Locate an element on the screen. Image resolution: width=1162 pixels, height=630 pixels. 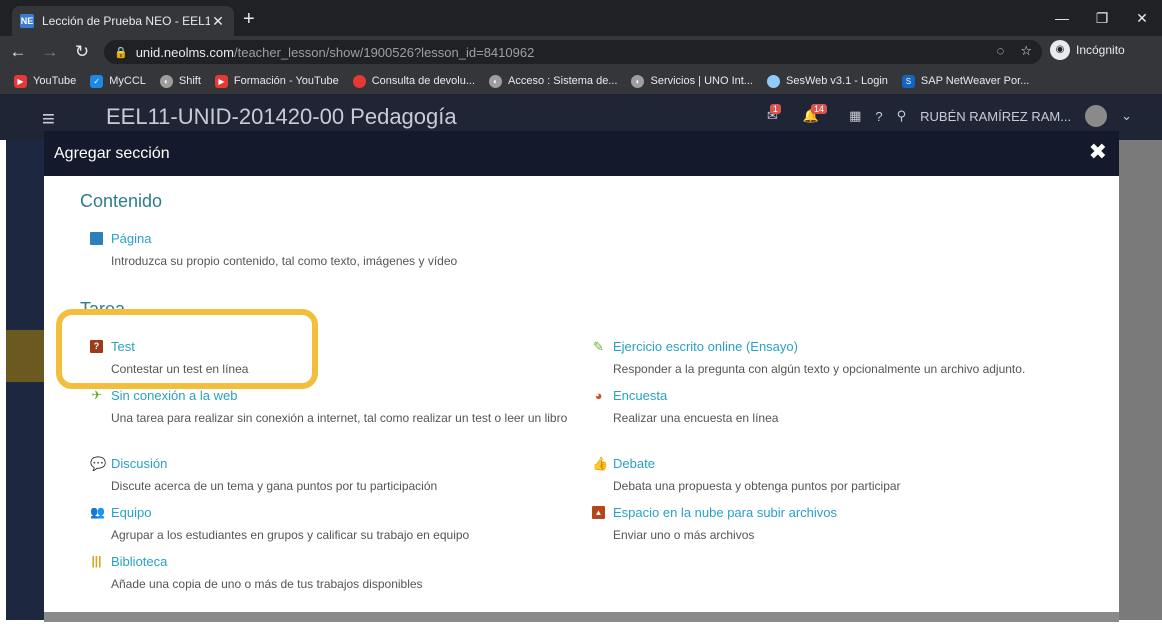
question-icon: ? is located at coordinates (96, 346).